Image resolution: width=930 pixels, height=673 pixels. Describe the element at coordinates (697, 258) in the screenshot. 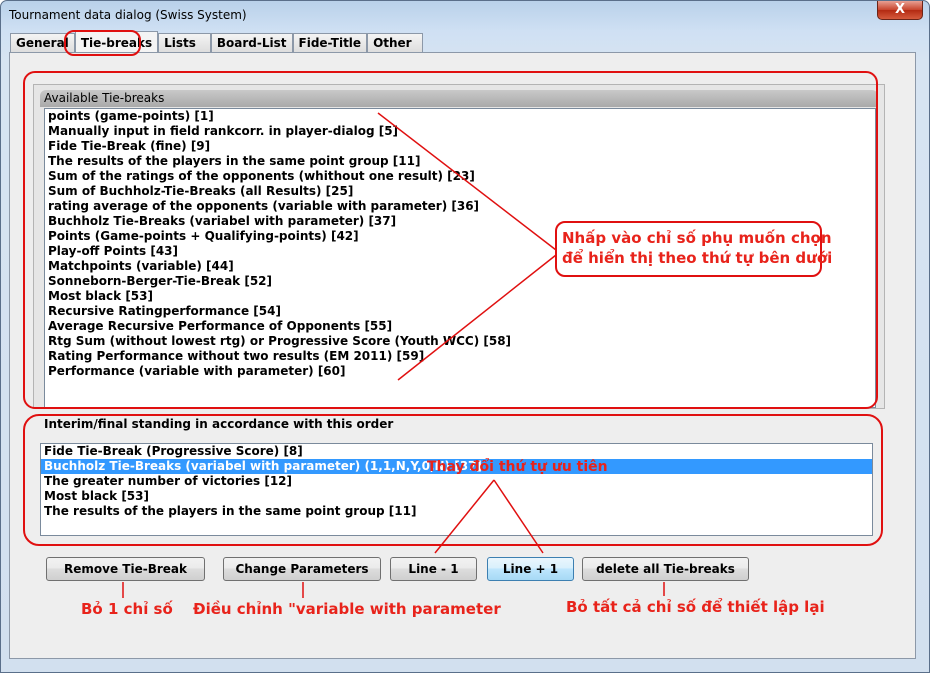

I see `callout-text-line2: để hiển thị theo thứ tự bên dưới` at that location.